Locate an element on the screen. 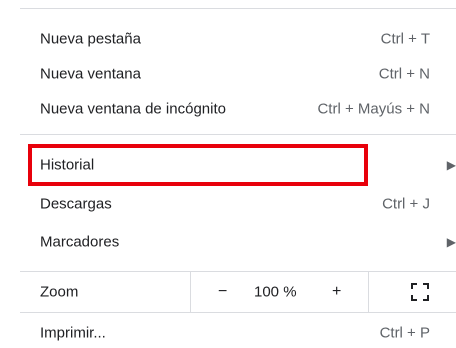 Image resolution: width=456 pixels, height=348 pixels. menu-item-new-tab: Nueva pestaña Ctrl + T is located at coordinates (228, 39).